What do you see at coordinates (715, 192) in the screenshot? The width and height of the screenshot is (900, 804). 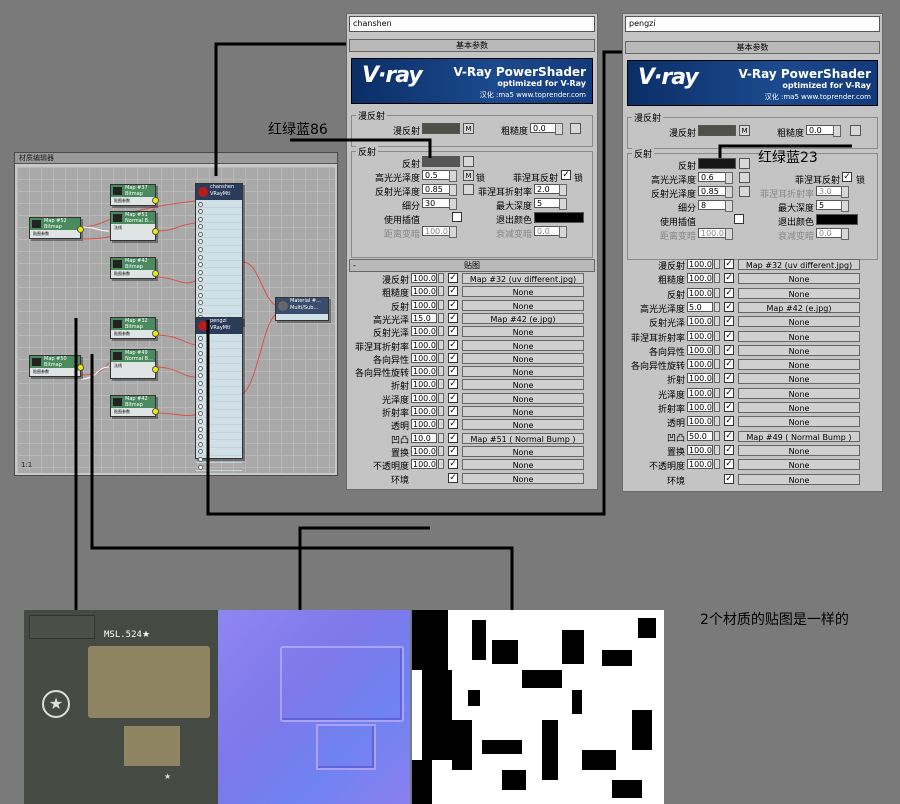 I see `refl-gloss-spinner: 0.85` at bounding box center [715, 192].